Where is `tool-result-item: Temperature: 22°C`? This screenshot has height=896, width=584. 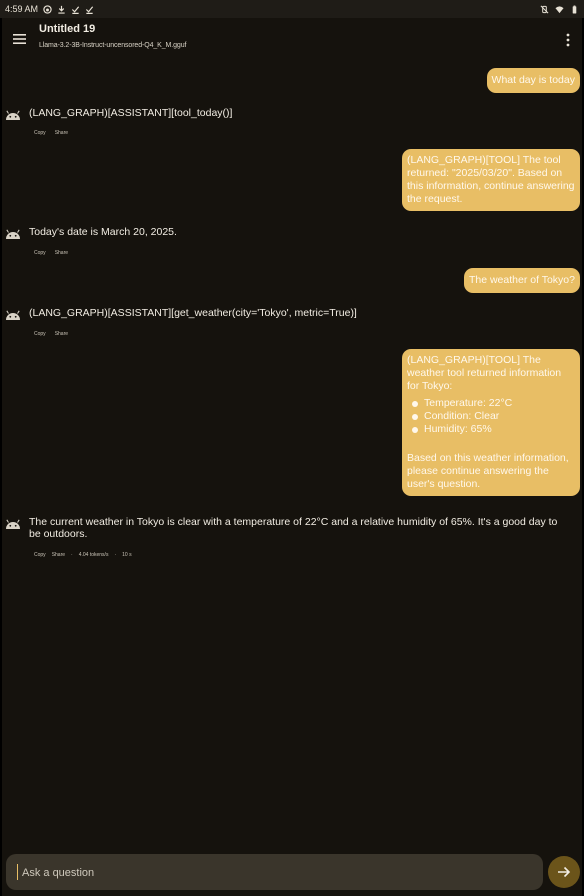 tool-result-item: Temperature: 22°C is located at coordinates (493, 403).